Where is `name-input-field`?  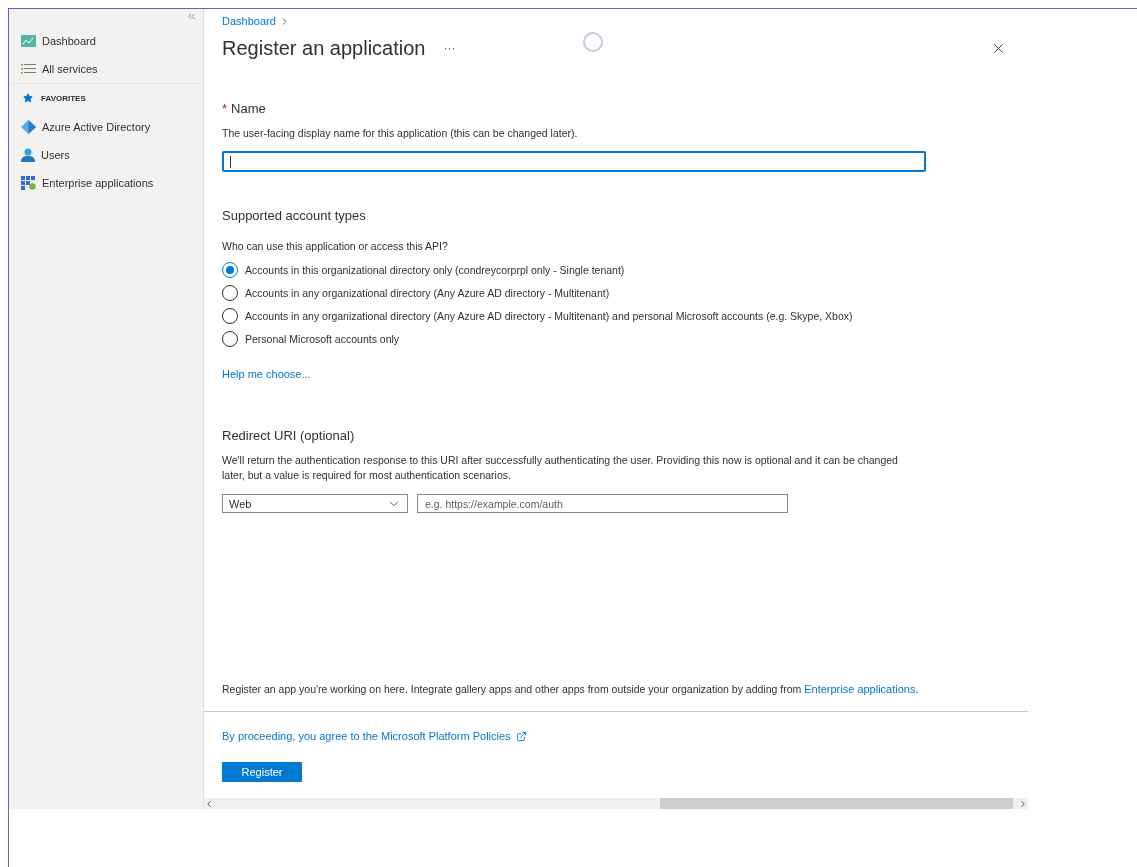
name-input-field is located at coordinates (574, 161).